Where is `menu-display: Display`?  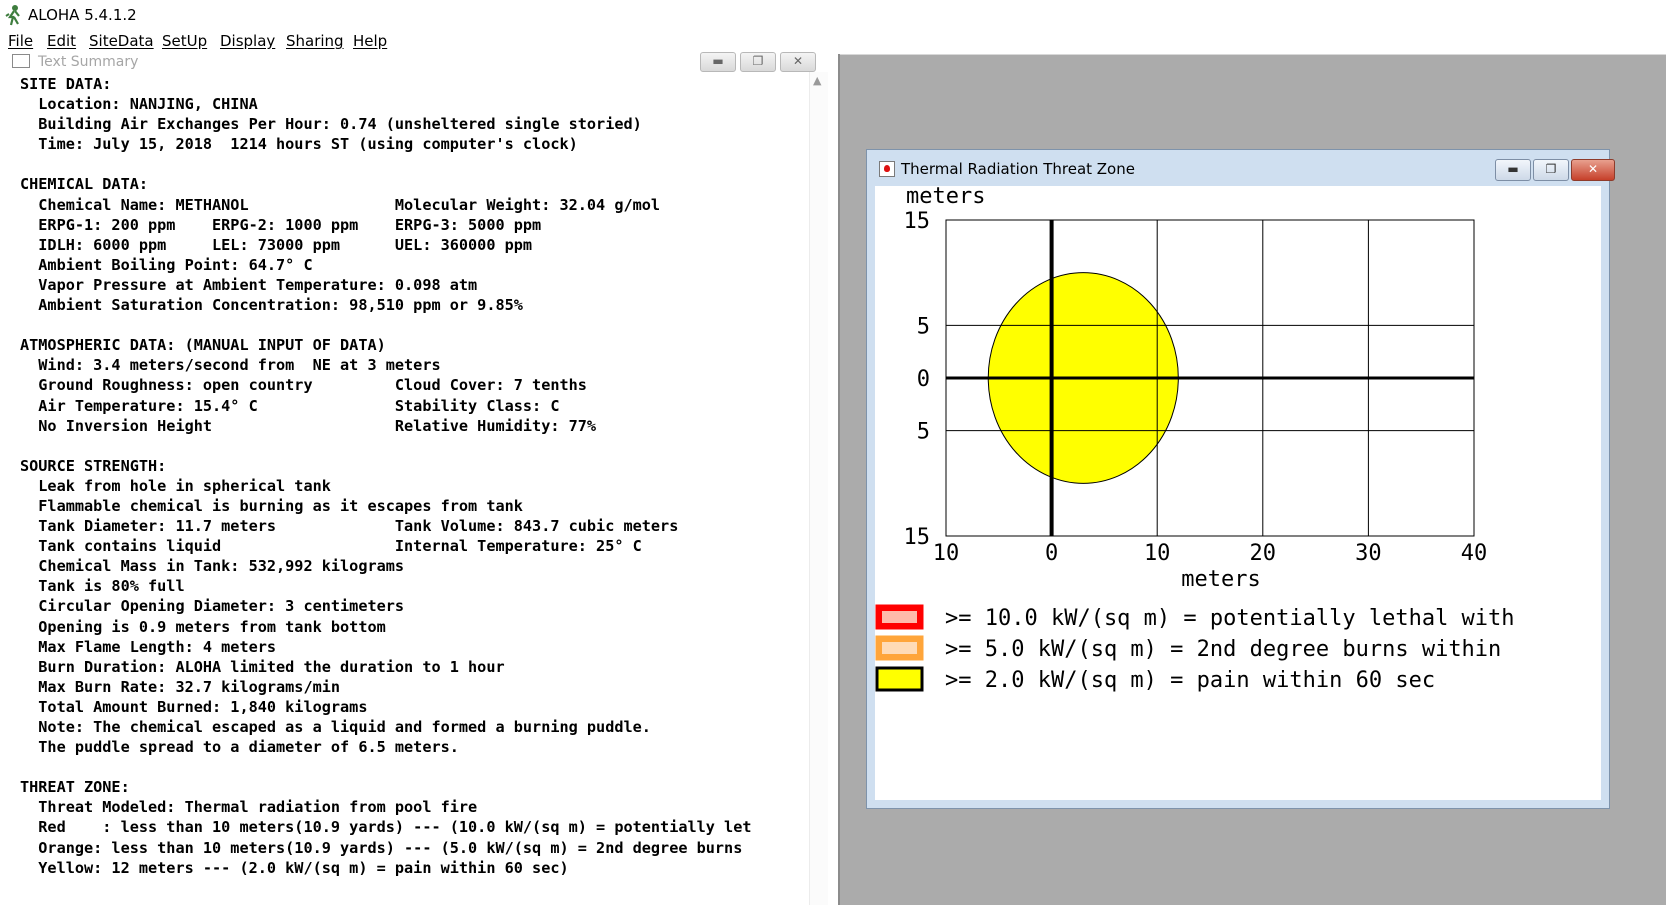
menu-display: Display is located at coordinates (247, 41).